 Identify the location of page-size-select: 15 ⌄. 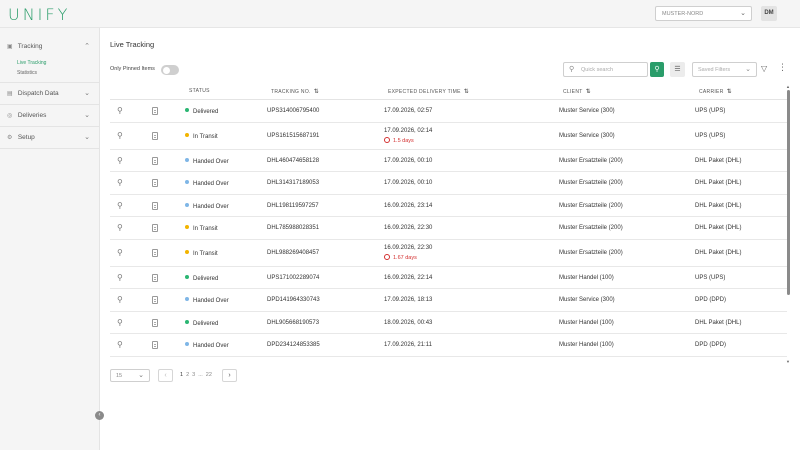
(130, 375).